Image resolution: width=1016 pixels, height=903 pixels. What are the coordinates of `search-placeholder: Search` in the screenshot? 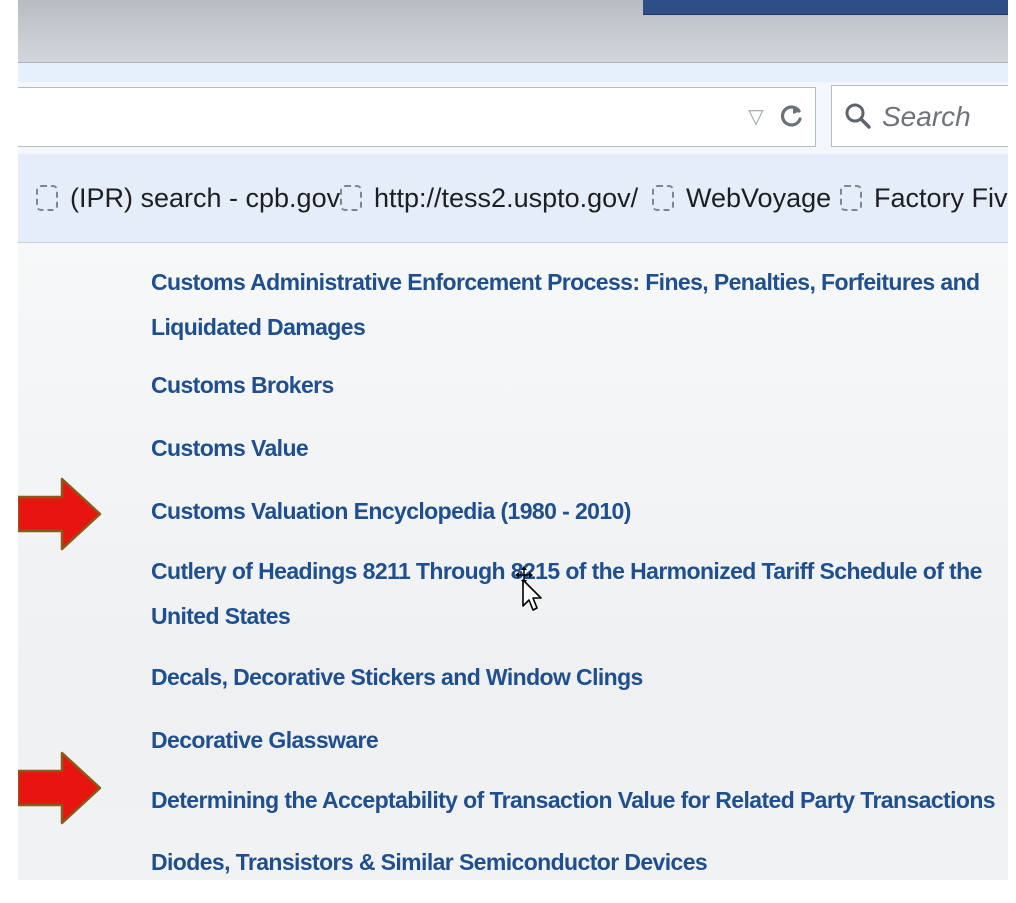 It's located at (926, 116).